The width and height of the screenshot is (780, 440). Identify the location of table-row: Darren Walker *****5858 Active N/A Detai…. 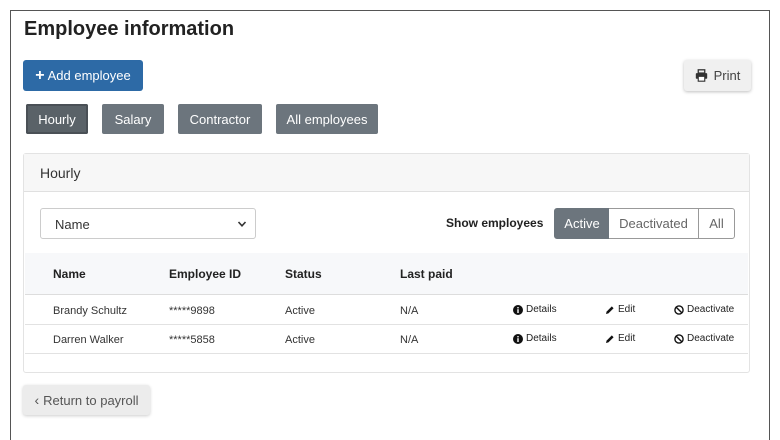
(386, 339).